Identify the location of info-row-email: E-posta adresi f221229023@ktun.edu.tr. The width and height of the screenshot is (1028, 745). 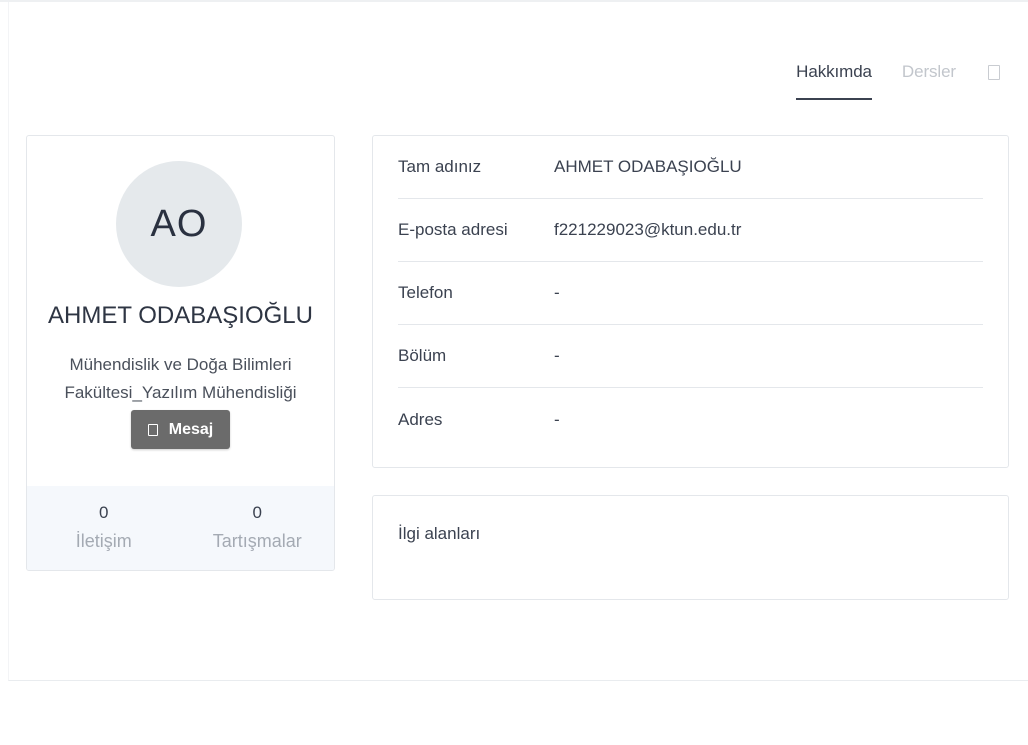
(690, 230).